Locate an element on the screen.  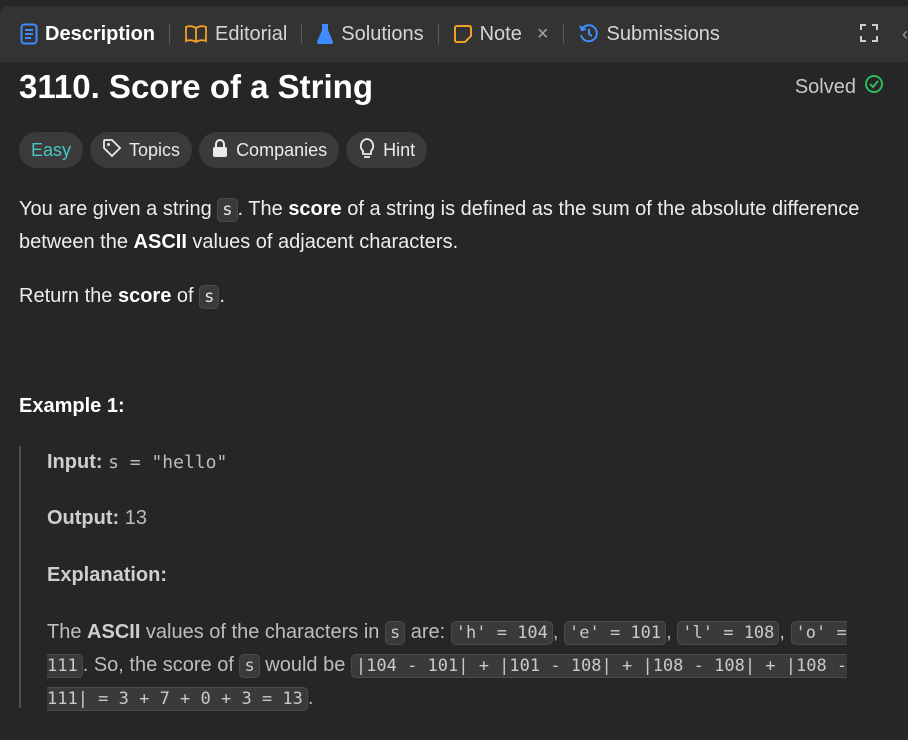
close-icon: × is located at coordinates (543, 34).